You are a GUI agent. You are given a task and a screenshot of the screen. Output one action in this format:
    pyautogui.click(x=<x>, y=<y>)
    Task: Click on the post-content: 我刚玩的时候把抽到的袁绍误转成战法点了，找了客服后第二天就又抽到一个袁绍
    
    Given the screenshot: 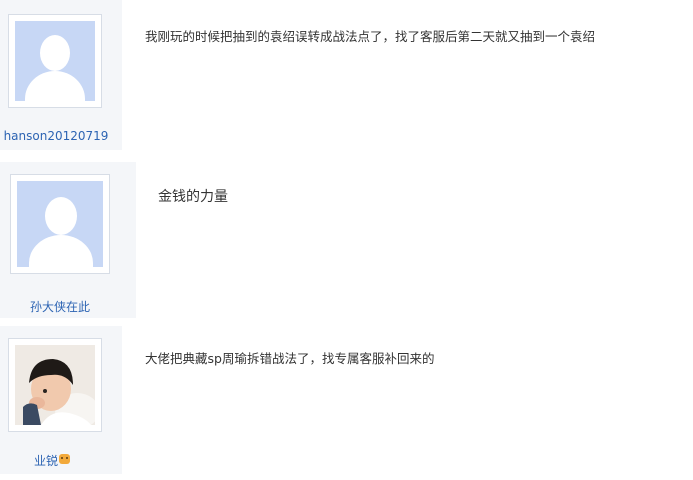 What is the action you would take?
    pyautogui.click(x=370, y=36)
    